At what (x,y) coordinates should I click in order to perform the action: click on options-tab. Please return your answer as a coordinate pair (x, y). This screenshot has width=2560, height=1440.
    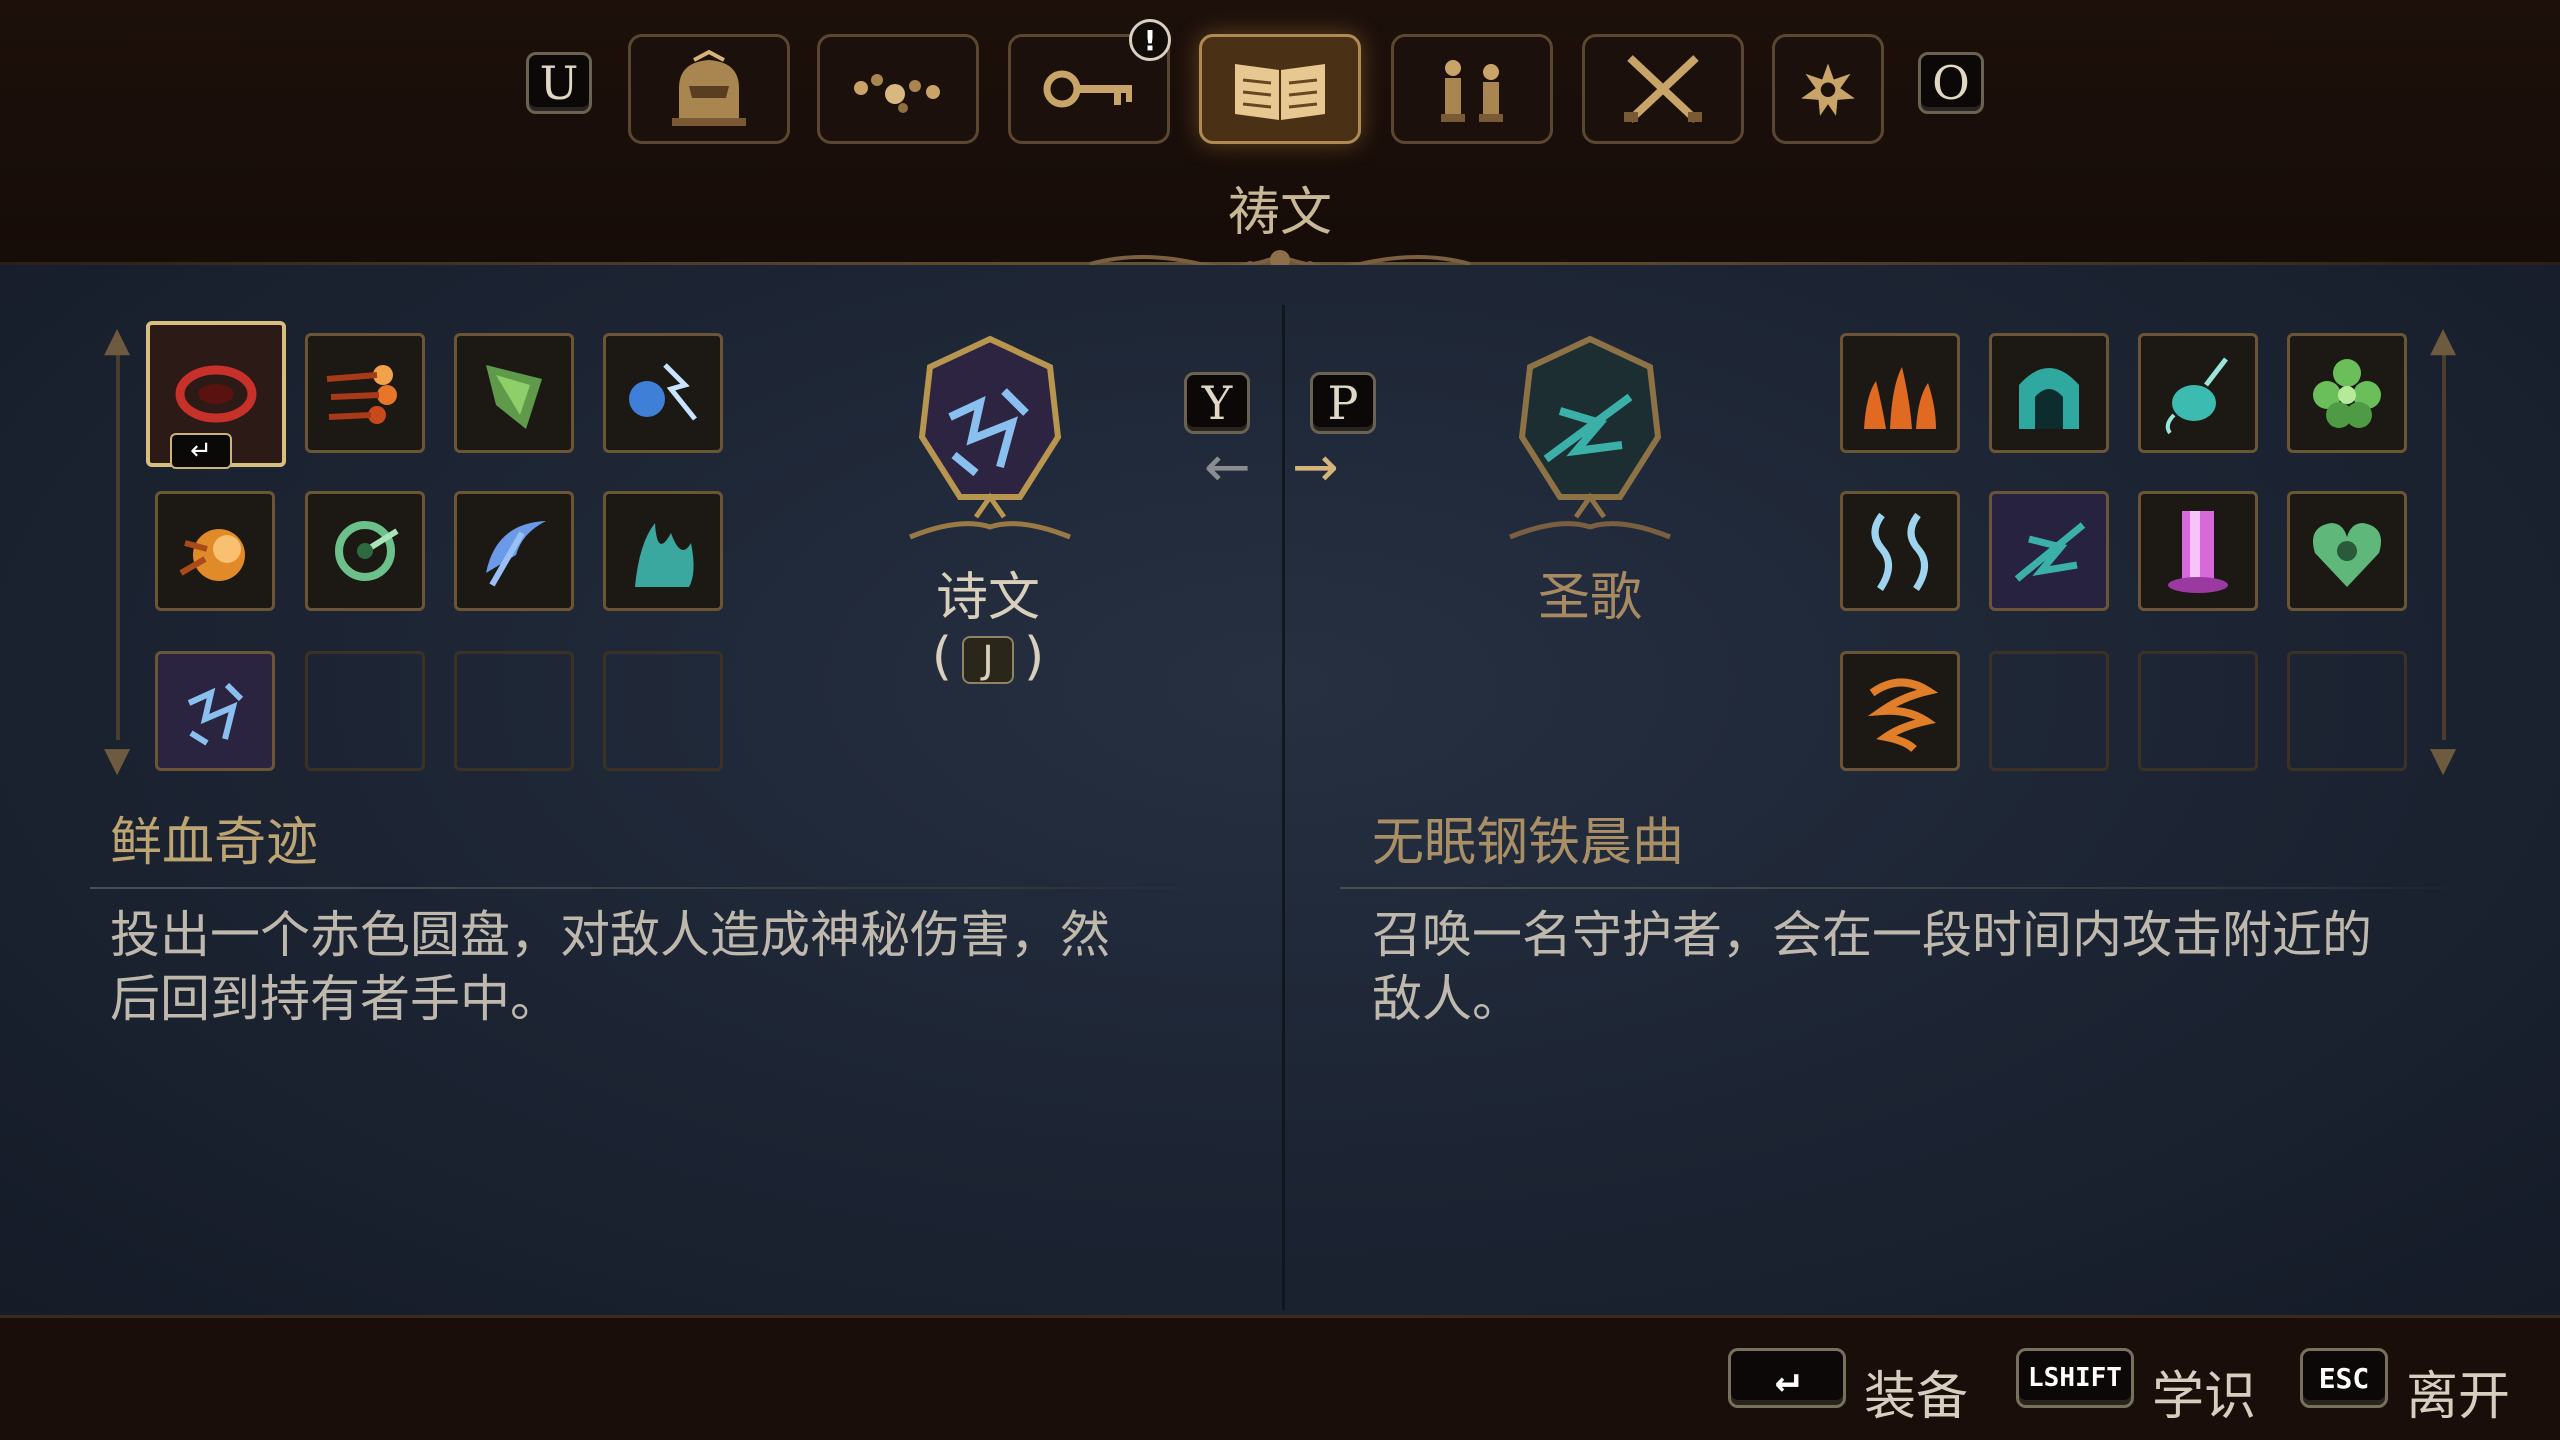
    Looking at the image, I should click on (1828, 89).